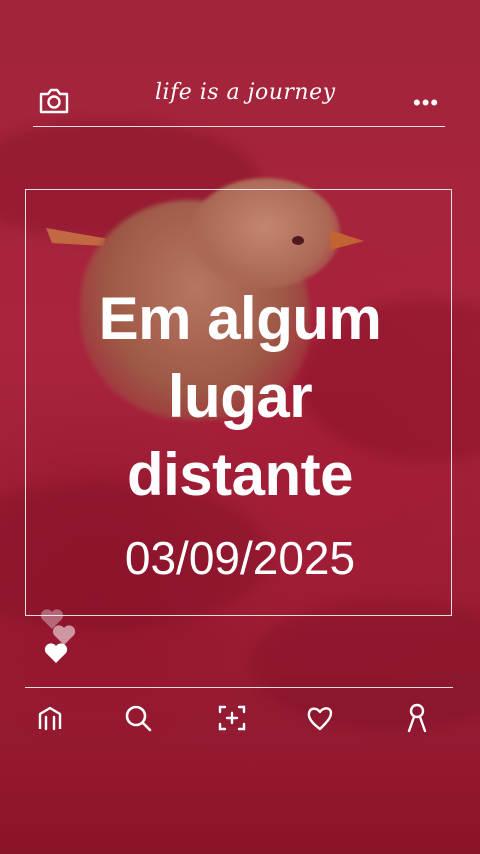 This screenshot has width=480, height=854. Describe the element at coordinates (240, 558) in the screenshot. I see `post-date: 03/09/2025` at that location.